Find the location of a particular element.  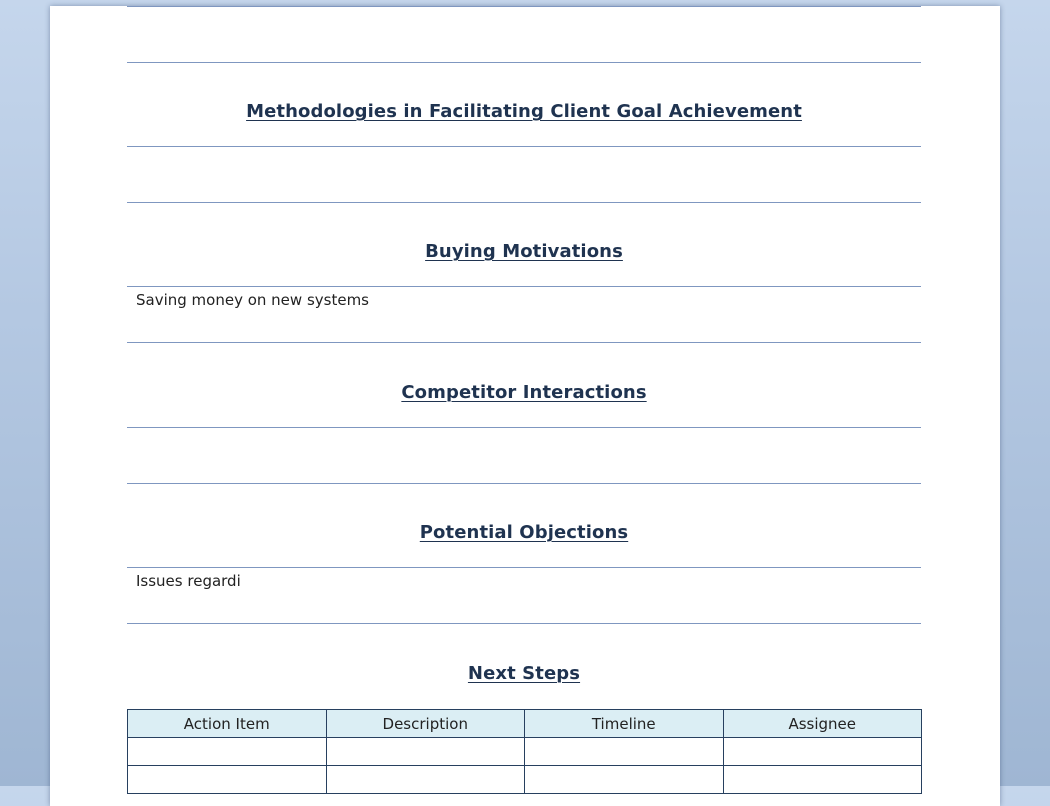

column-header-description: Description is located at coordinates (425, 723).